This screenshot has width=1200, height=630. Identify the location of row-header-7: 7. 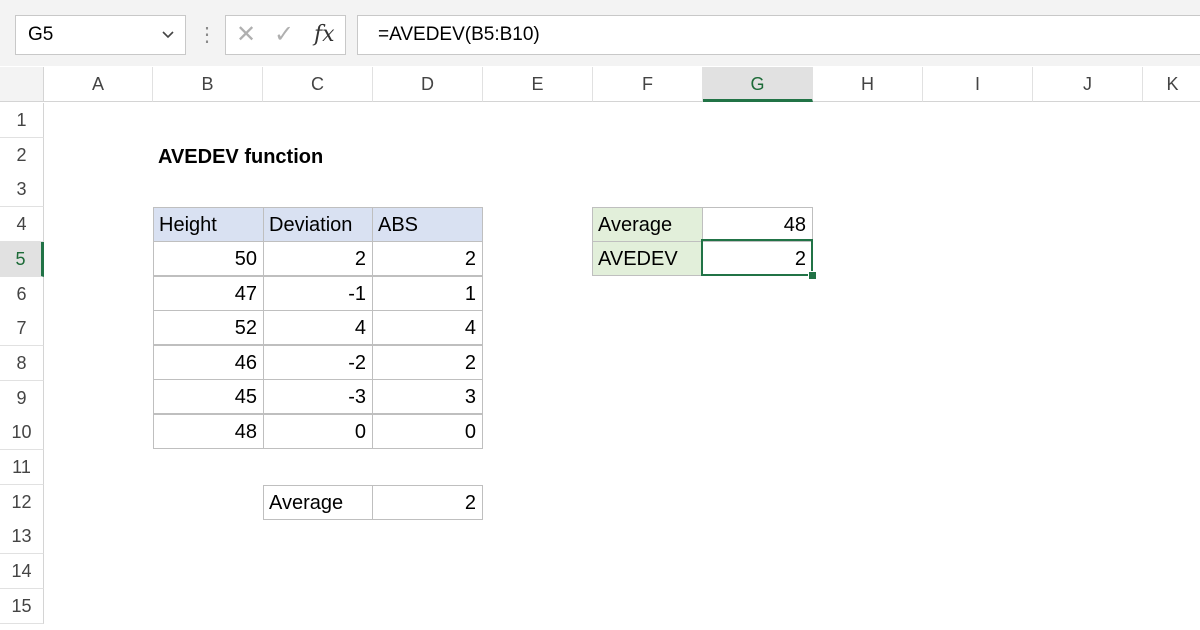
(22, 329).